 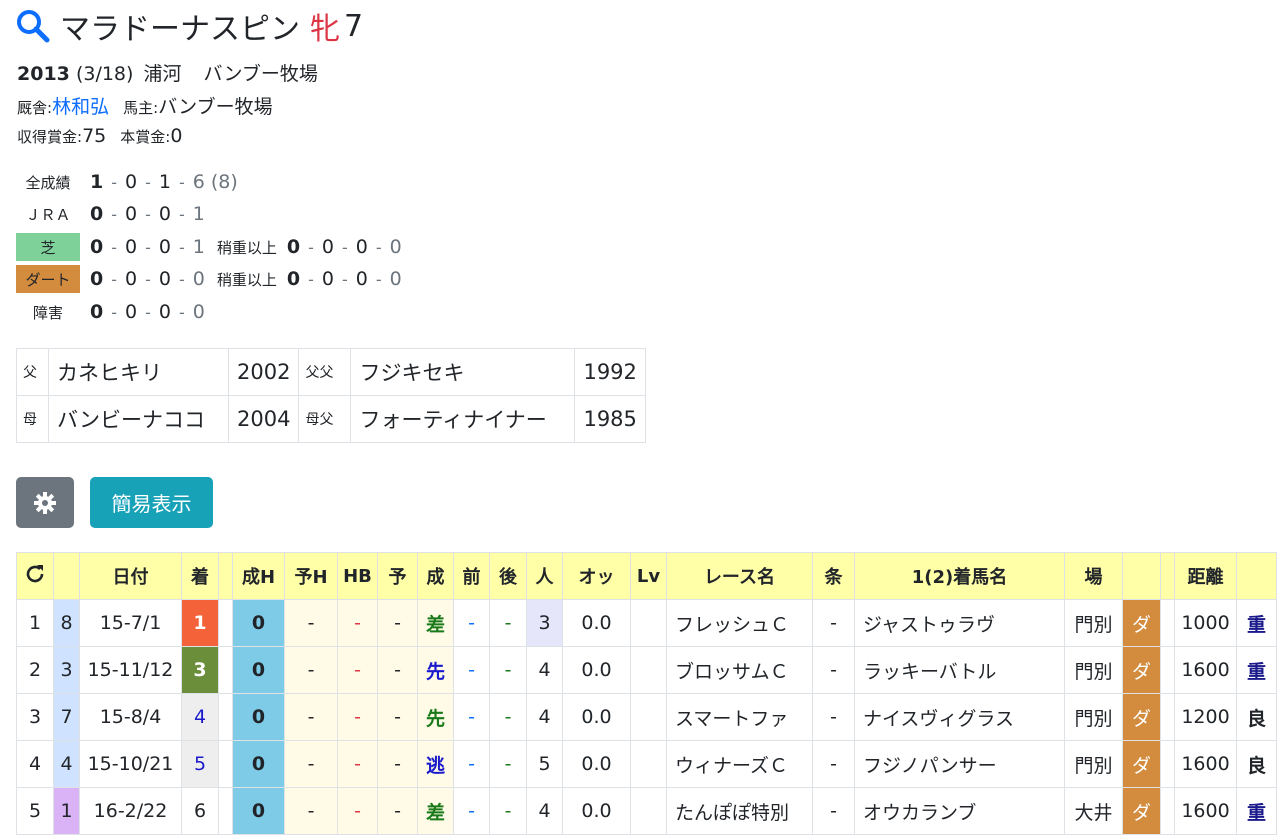 What do you see at coordinates (198, 214) in the screenshot?
I see `record-count: 1` at bounding box center [198, 214].